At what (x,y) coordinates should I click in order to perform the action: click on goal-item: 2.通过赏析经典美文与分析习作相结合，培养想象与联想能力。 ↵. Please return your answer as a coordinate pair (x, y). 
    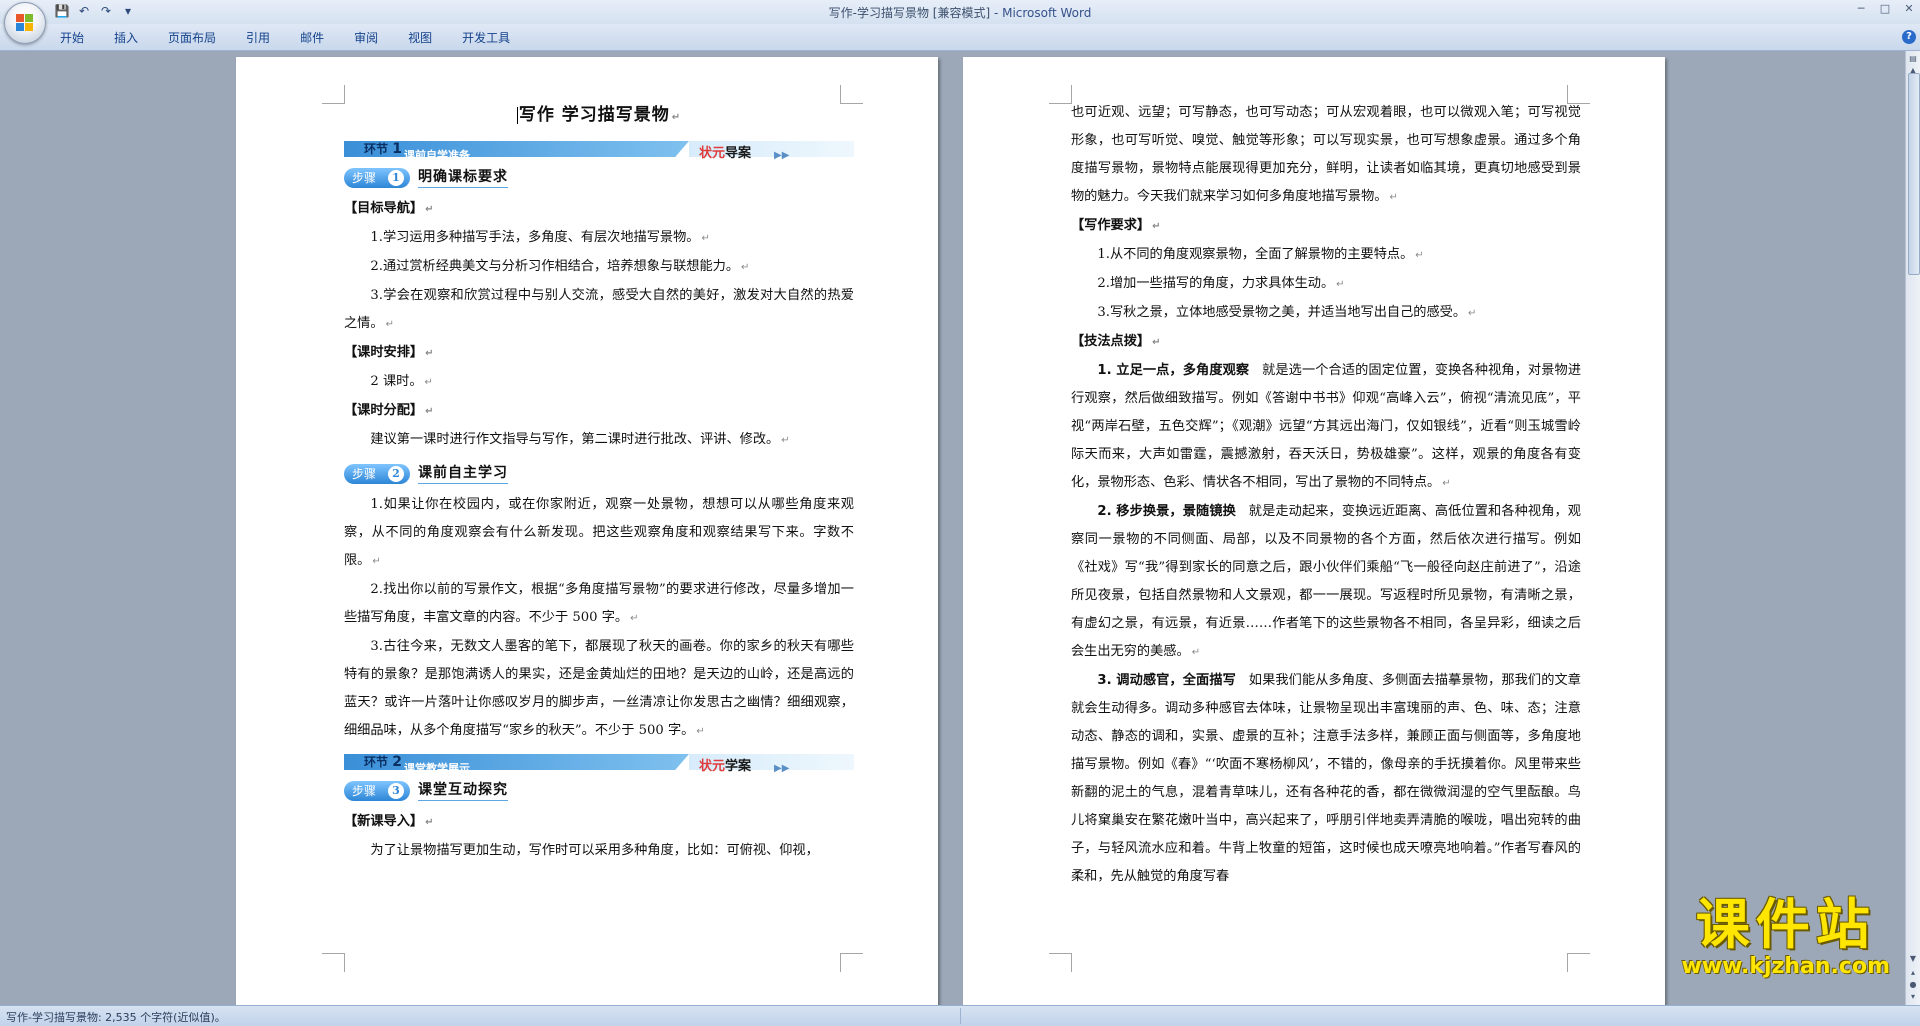
    Looking at the image, I should click on (560, 266).